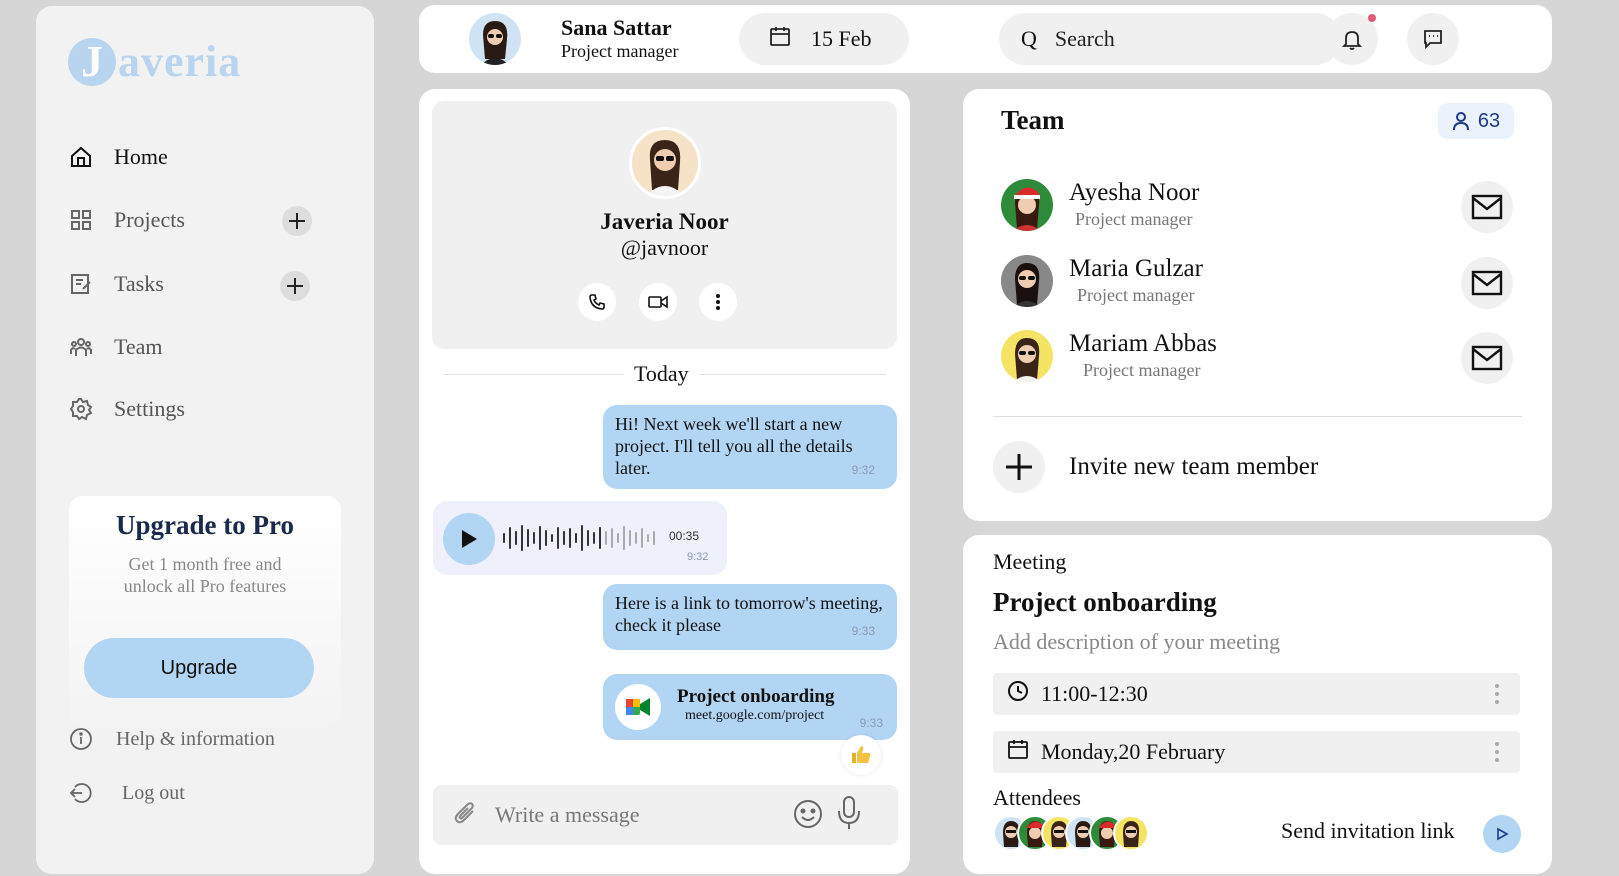 This screenshot has width=1619, height=876. Describe the element at coordinates (664, 247) in the screenshot. I see `contact-handle: @javnoor` at that location.